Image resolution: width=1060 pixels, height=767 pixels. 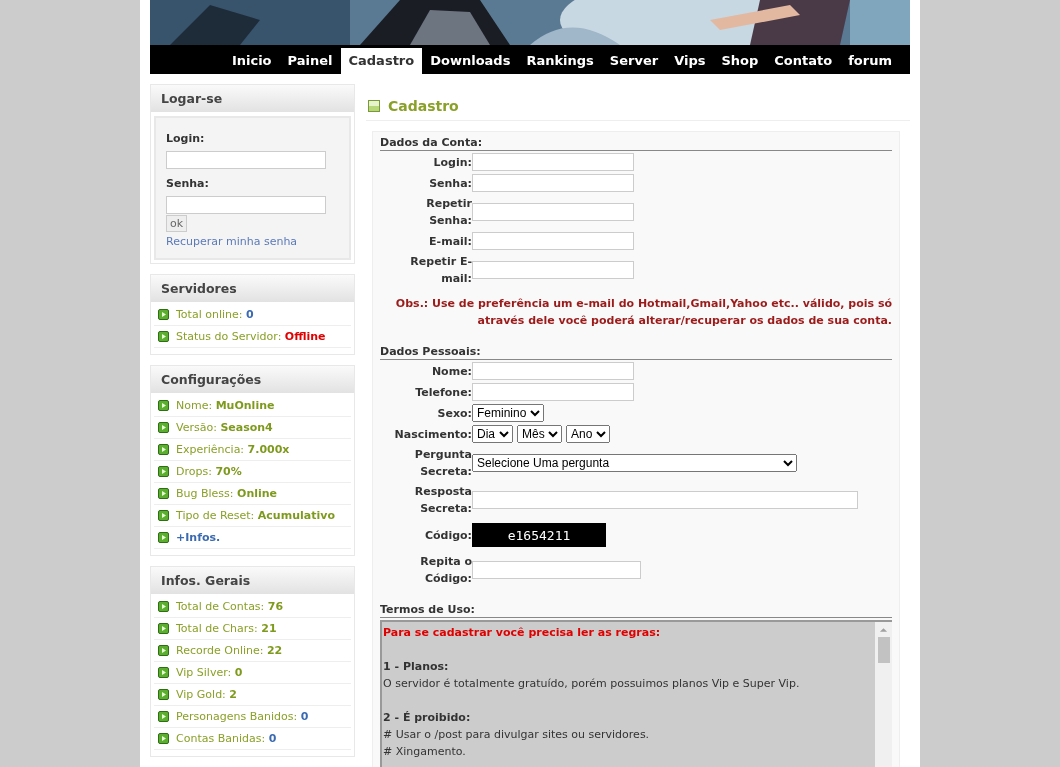 I want to click on email-note: Obs.: Use de preferência um e-mail do Hotmail,Gmail,Yahoo etc.. válido, pois só através dele você poderá alterar/recuperar os dados de sua conta., so click(x=643, y=312).